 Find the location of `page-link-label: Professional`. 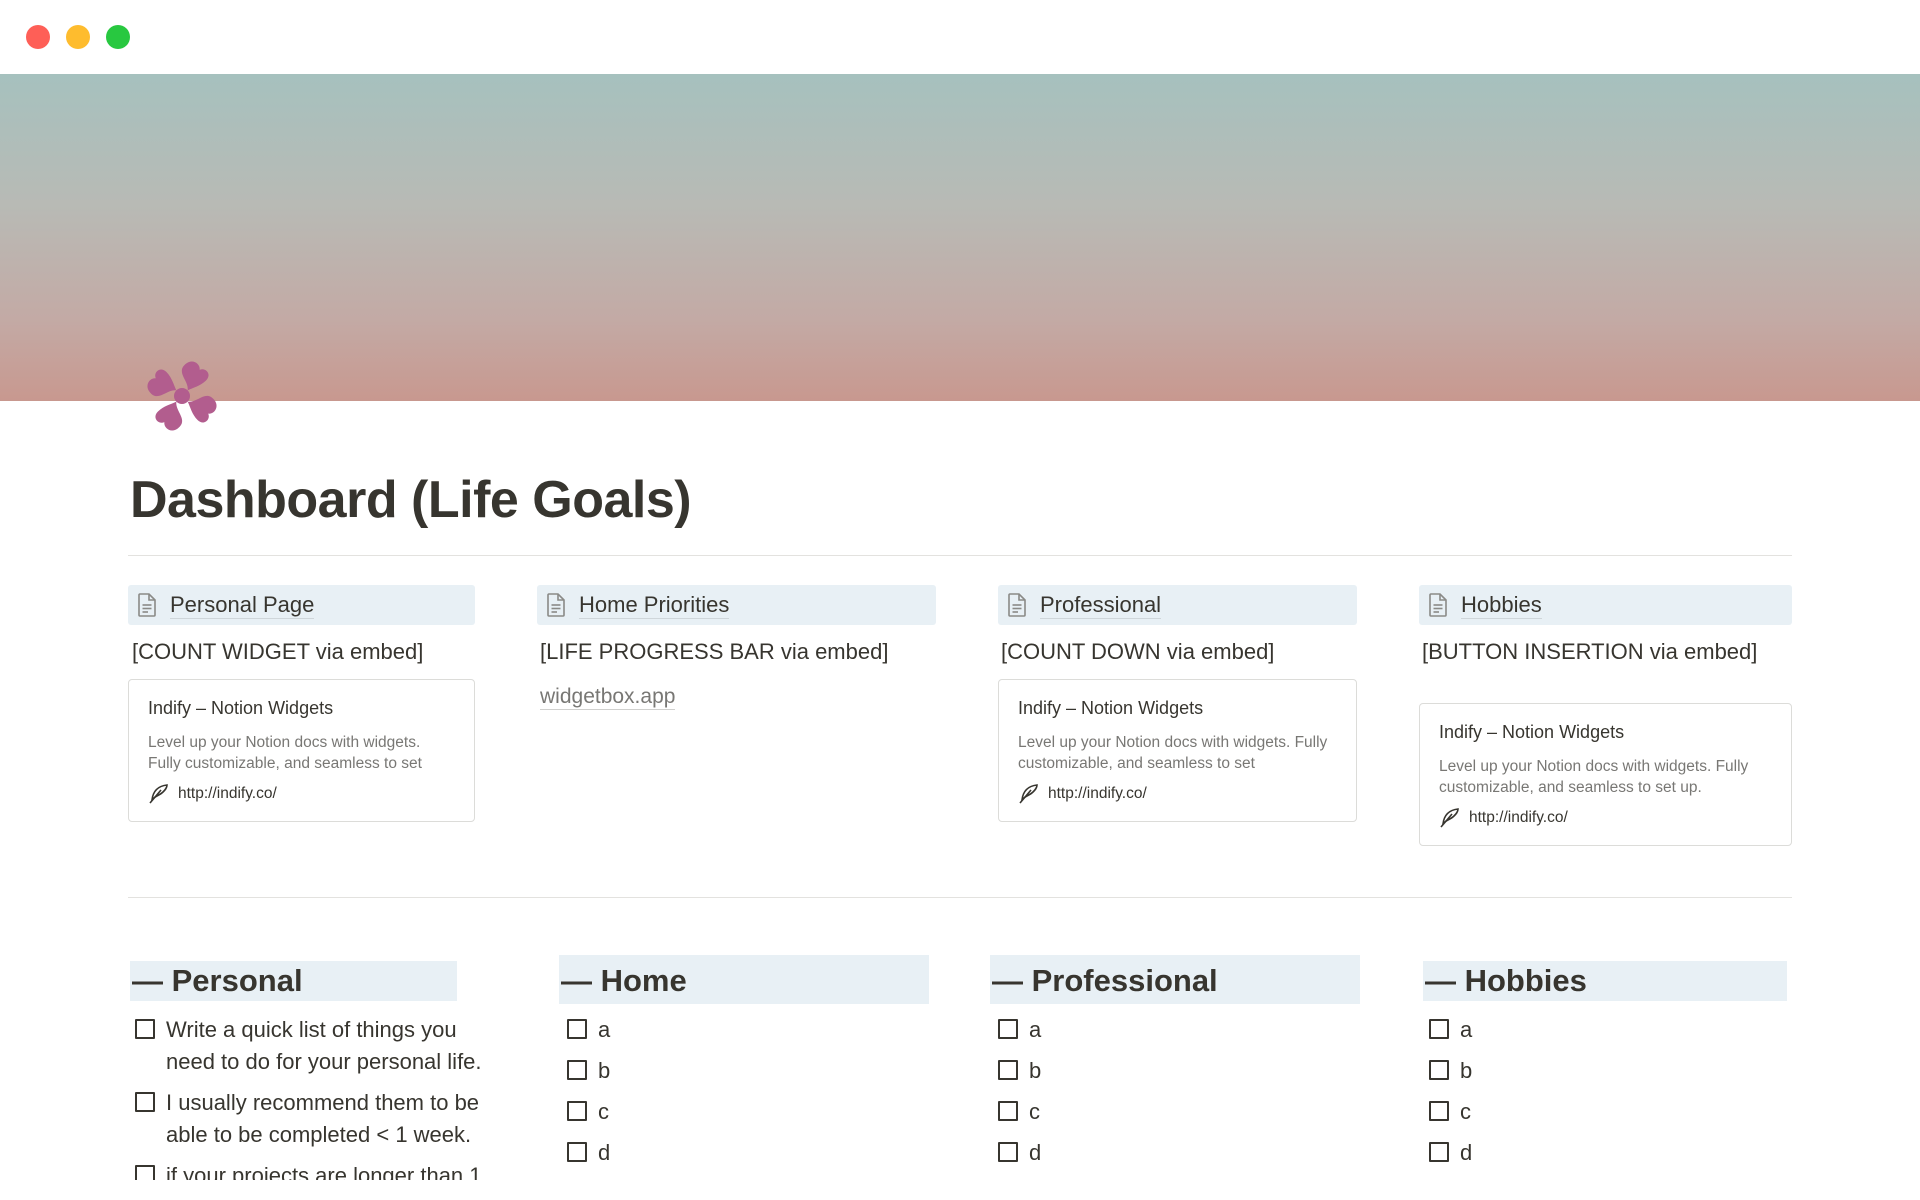

page-link-label: Professional is located at coordinates (1101, 605).